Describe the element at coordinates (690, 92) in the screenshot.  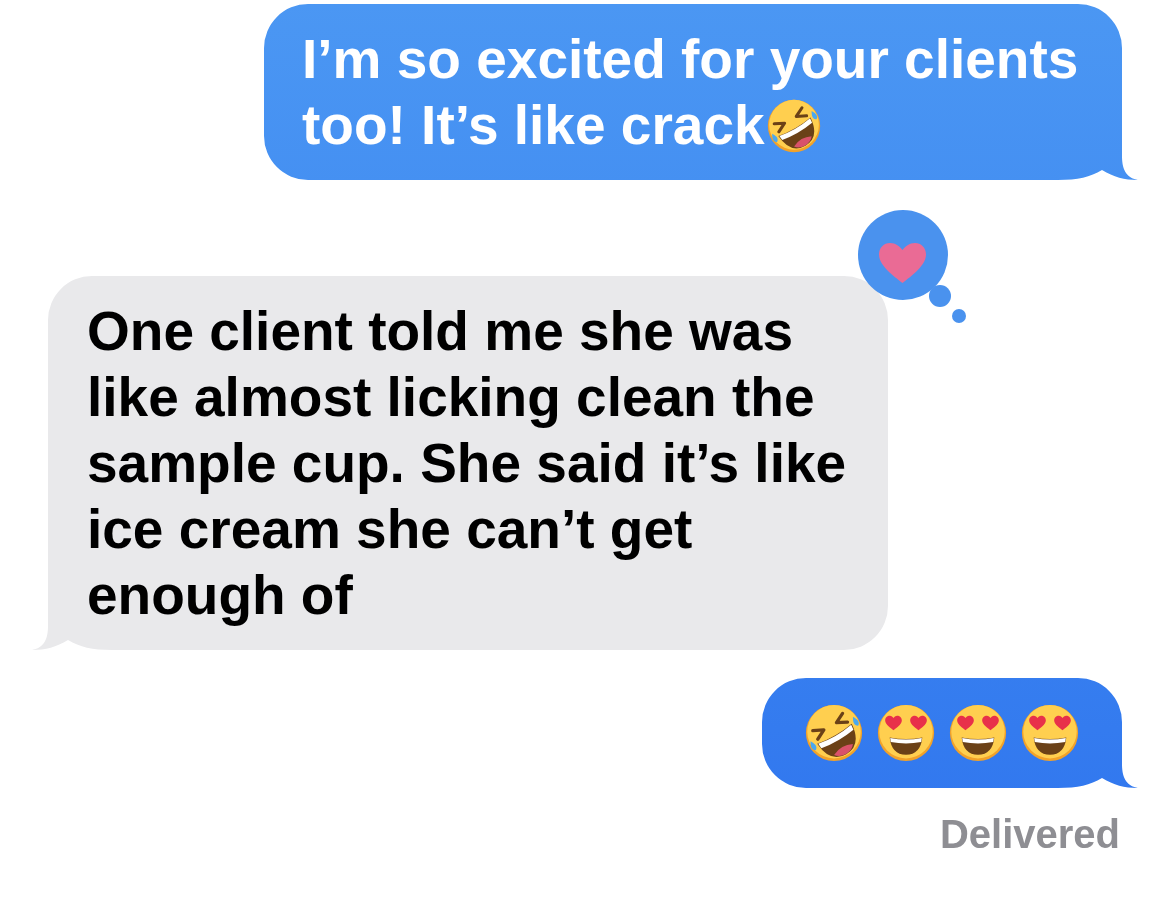
I see `message-text: I’m so excited for your clients too! It’s like crack` at that location.